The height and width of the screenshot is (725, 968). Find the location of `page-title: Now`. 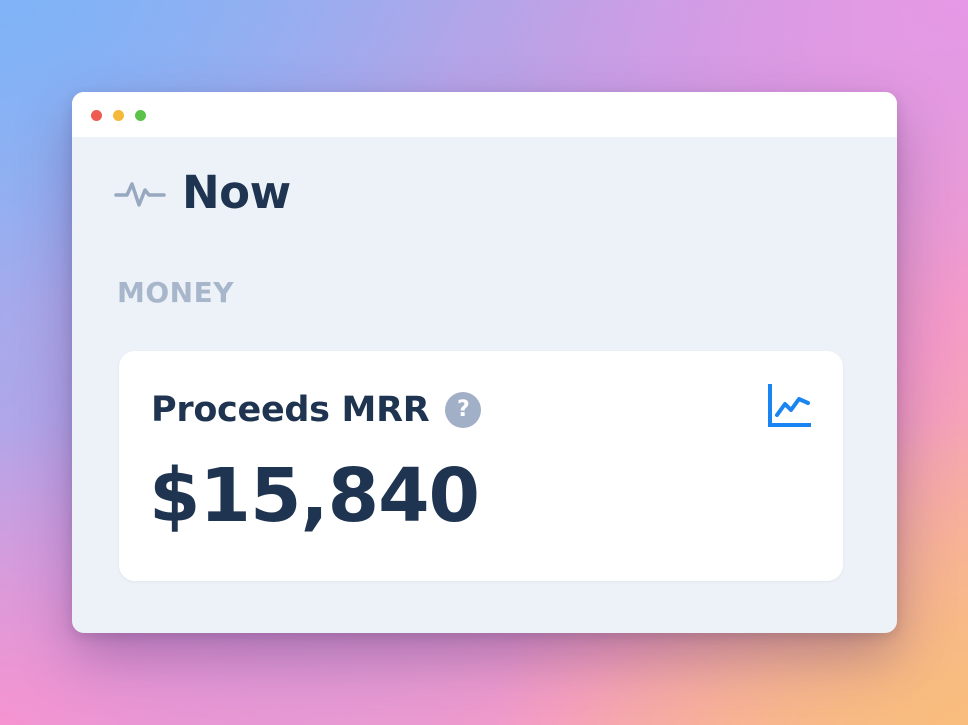

page-title: Now is located at coordinates (236, 192).